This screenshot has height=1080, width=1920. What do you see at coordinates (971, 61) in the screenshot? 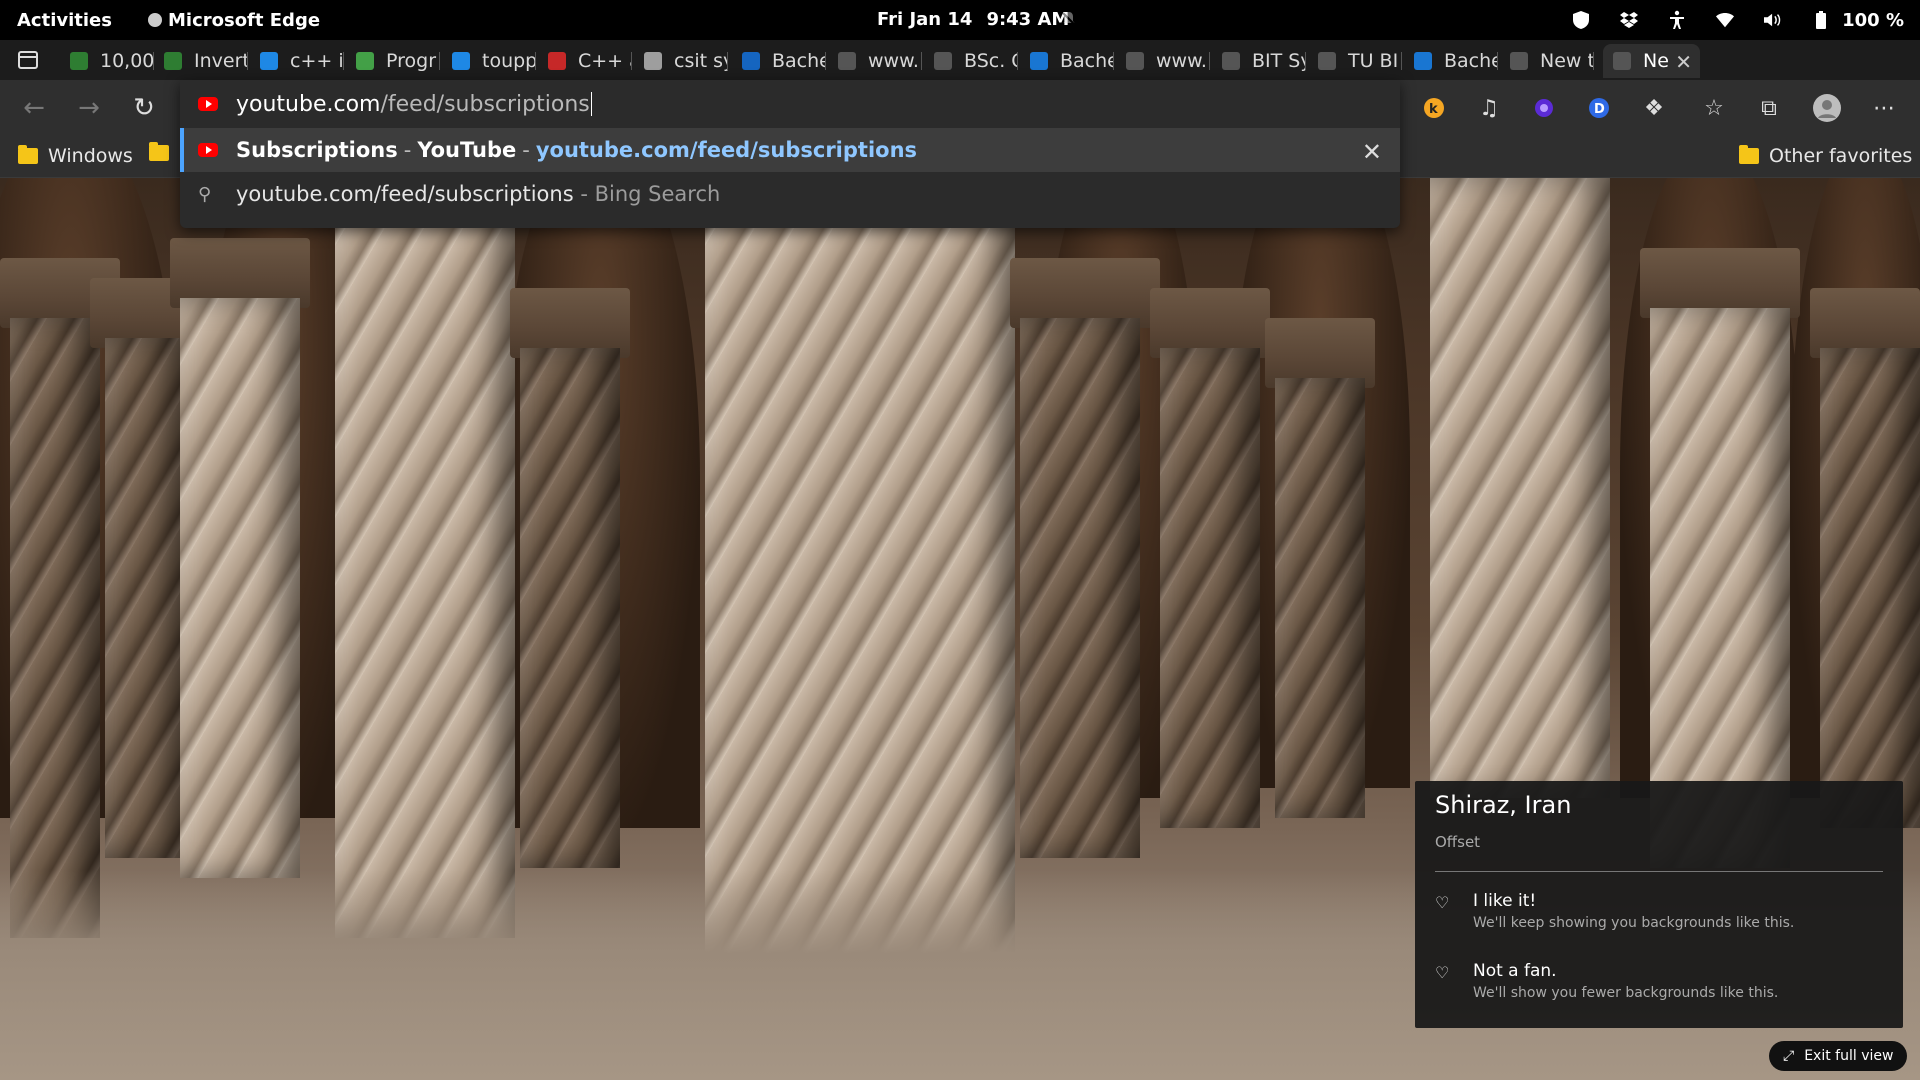
I see `browser-tab: BSc. C` at bounding box center [971, 61].